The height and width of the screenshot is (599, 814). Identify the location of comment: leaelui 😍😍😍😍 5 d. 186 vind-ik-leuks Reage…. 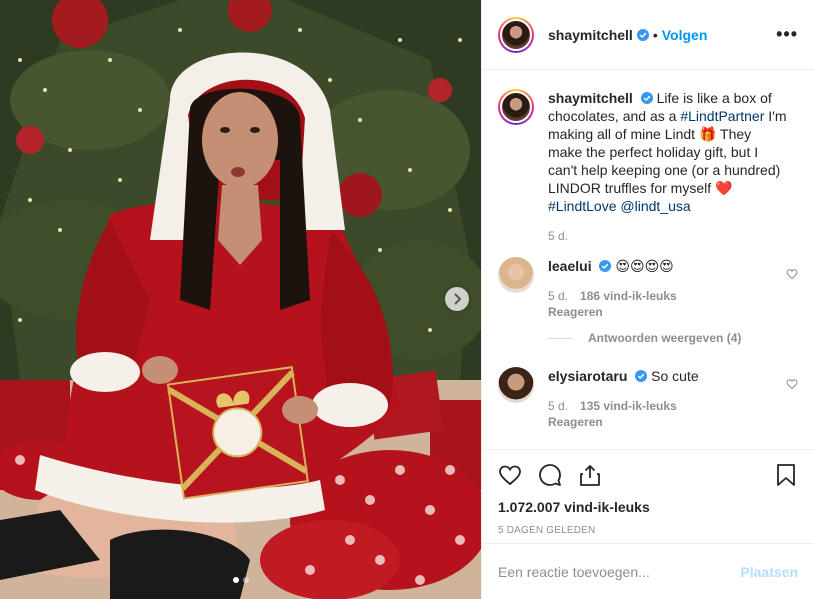
(648, 288).